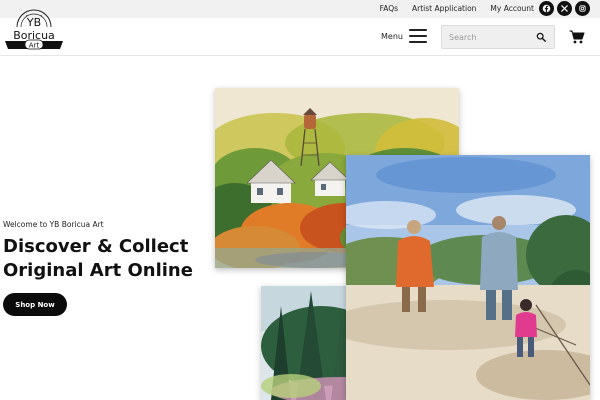 The width and height of the screenshot is (600, 400). Describe the element at coordinates (541, 37) in the screenshot. I see `search-icon` at that location.